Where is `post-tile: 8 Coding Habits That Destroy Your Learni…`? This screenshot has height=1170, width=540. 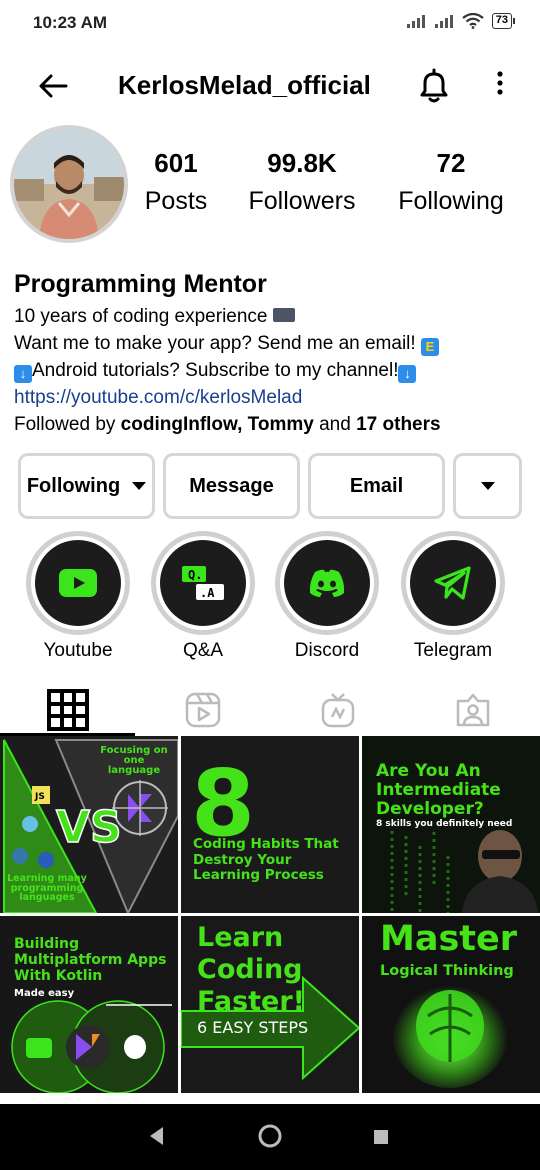
post-tile: 8 Coding Habits That Destroy Your Learni… is located at coordinates (270, 824).